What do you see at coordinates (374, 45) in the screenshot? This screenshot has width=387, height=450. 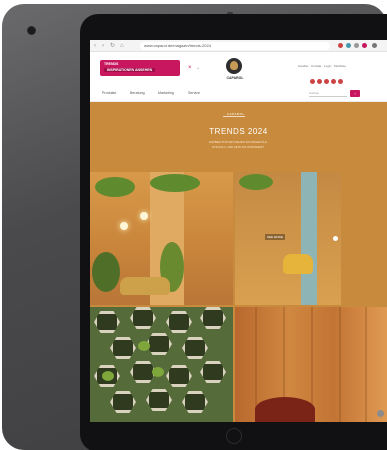 I see `menu-icon` at bounding box center [374, 45].